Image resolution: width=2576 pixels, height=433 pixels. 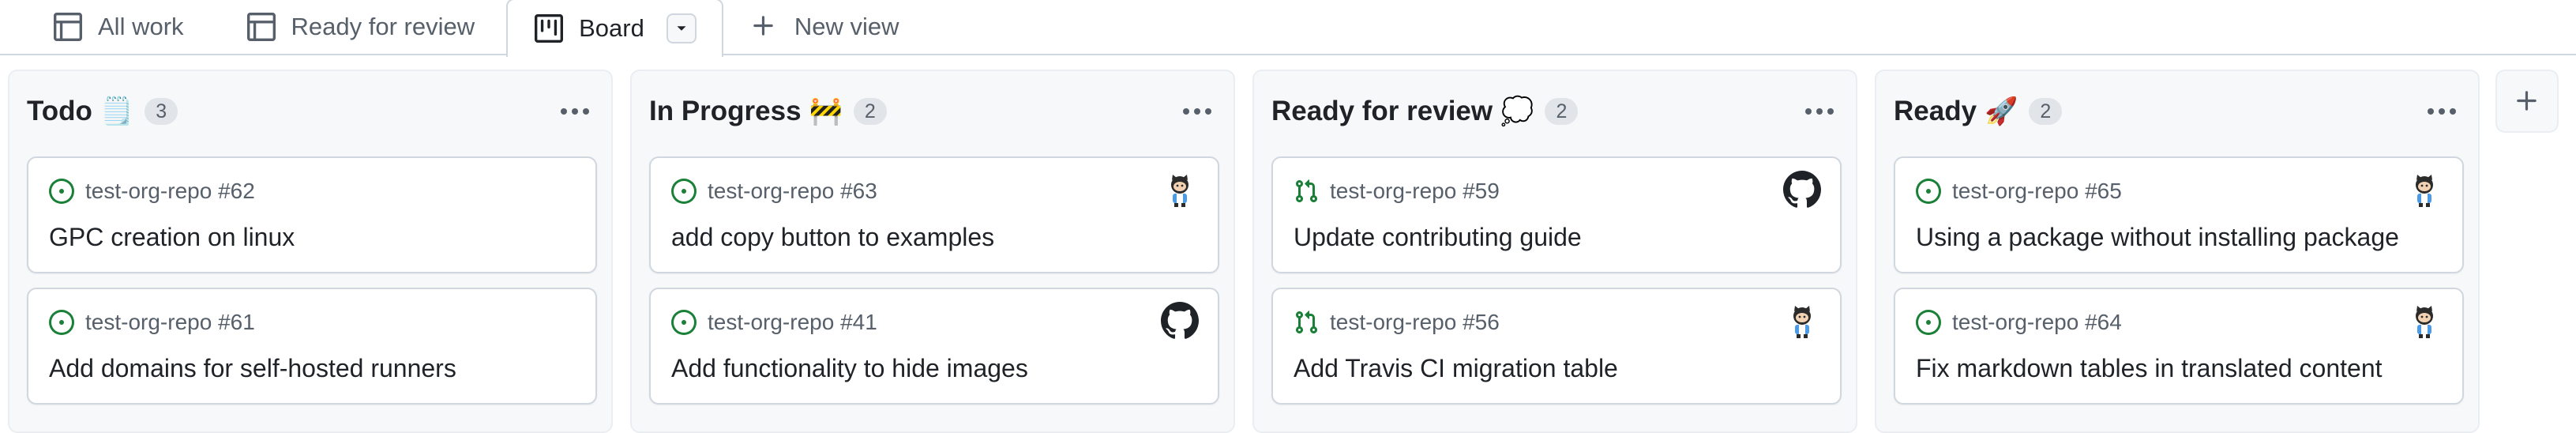 I want to click on add-column-button, so click(x=2527, y=101).